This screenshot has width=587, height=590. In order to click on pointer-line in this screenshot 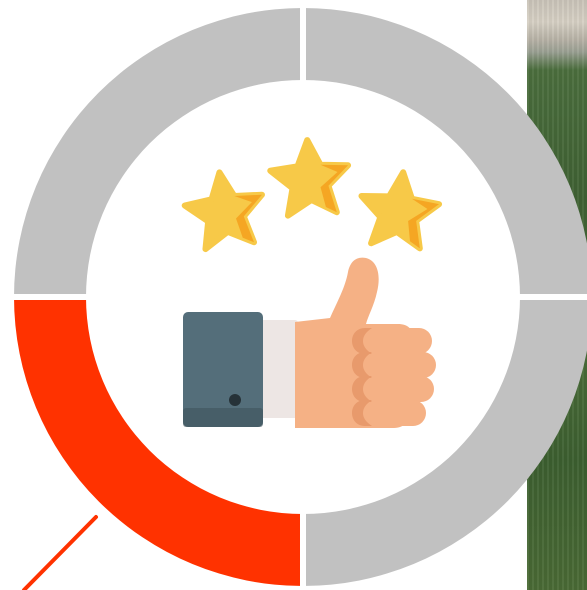, I will do `click(60, 552)`.